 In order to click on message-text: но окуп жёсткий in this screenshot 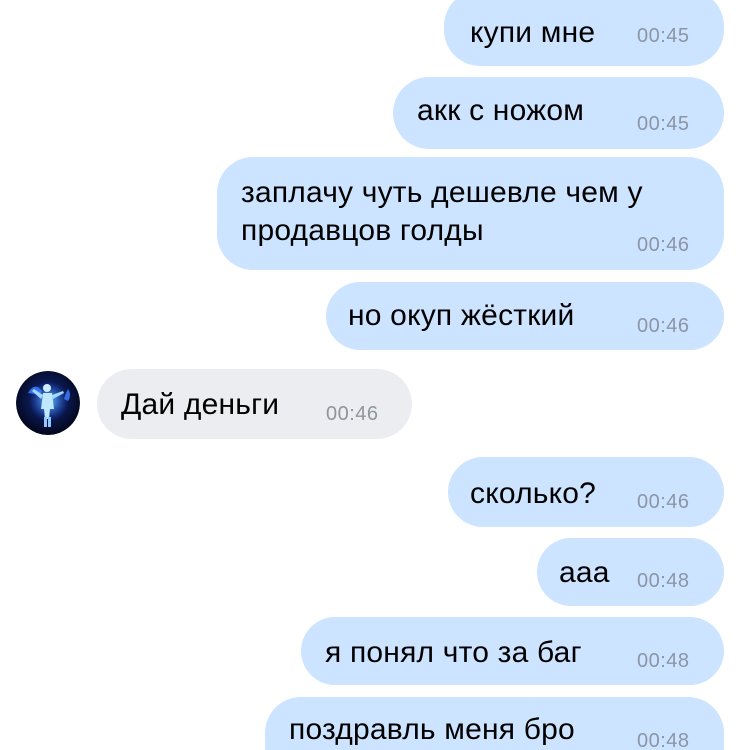, I will do `click(461, 315)`.